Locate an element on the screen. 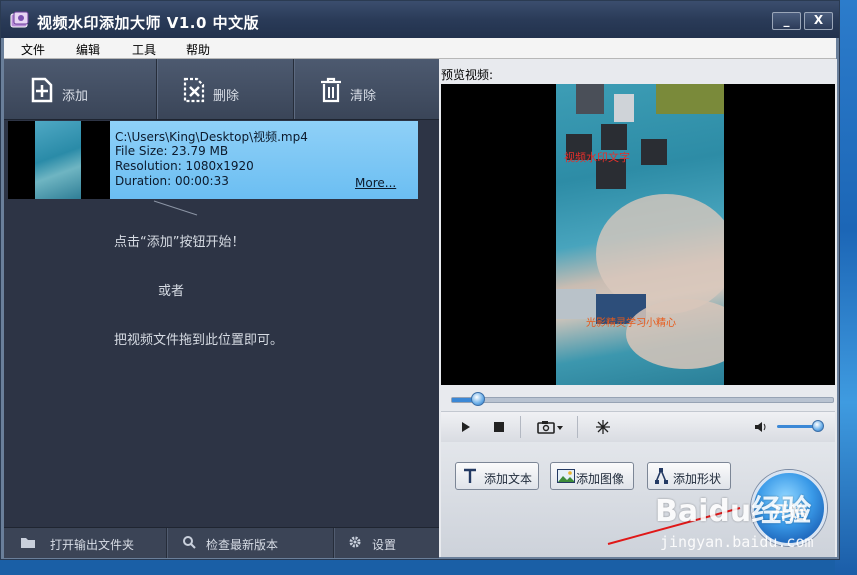  baidu-watermark: Baidu经验 is located at coordinates (733, 511).